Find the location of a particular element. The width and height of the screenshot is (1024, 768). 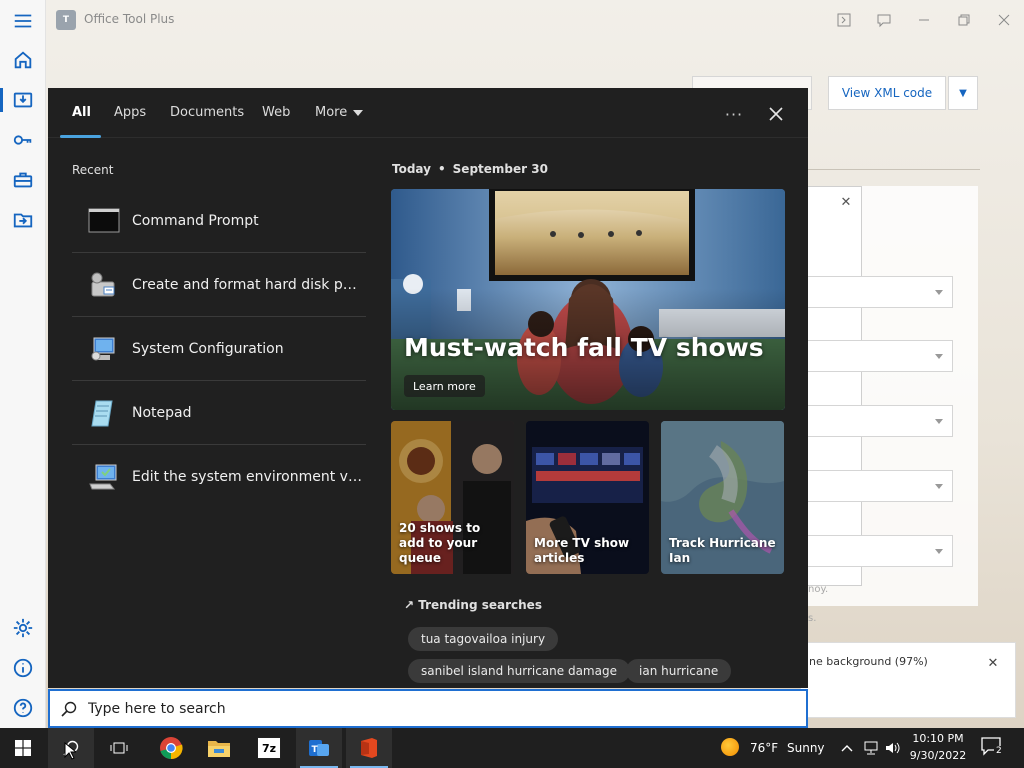

system-configuration-icon is located at coordinates (103, 349).